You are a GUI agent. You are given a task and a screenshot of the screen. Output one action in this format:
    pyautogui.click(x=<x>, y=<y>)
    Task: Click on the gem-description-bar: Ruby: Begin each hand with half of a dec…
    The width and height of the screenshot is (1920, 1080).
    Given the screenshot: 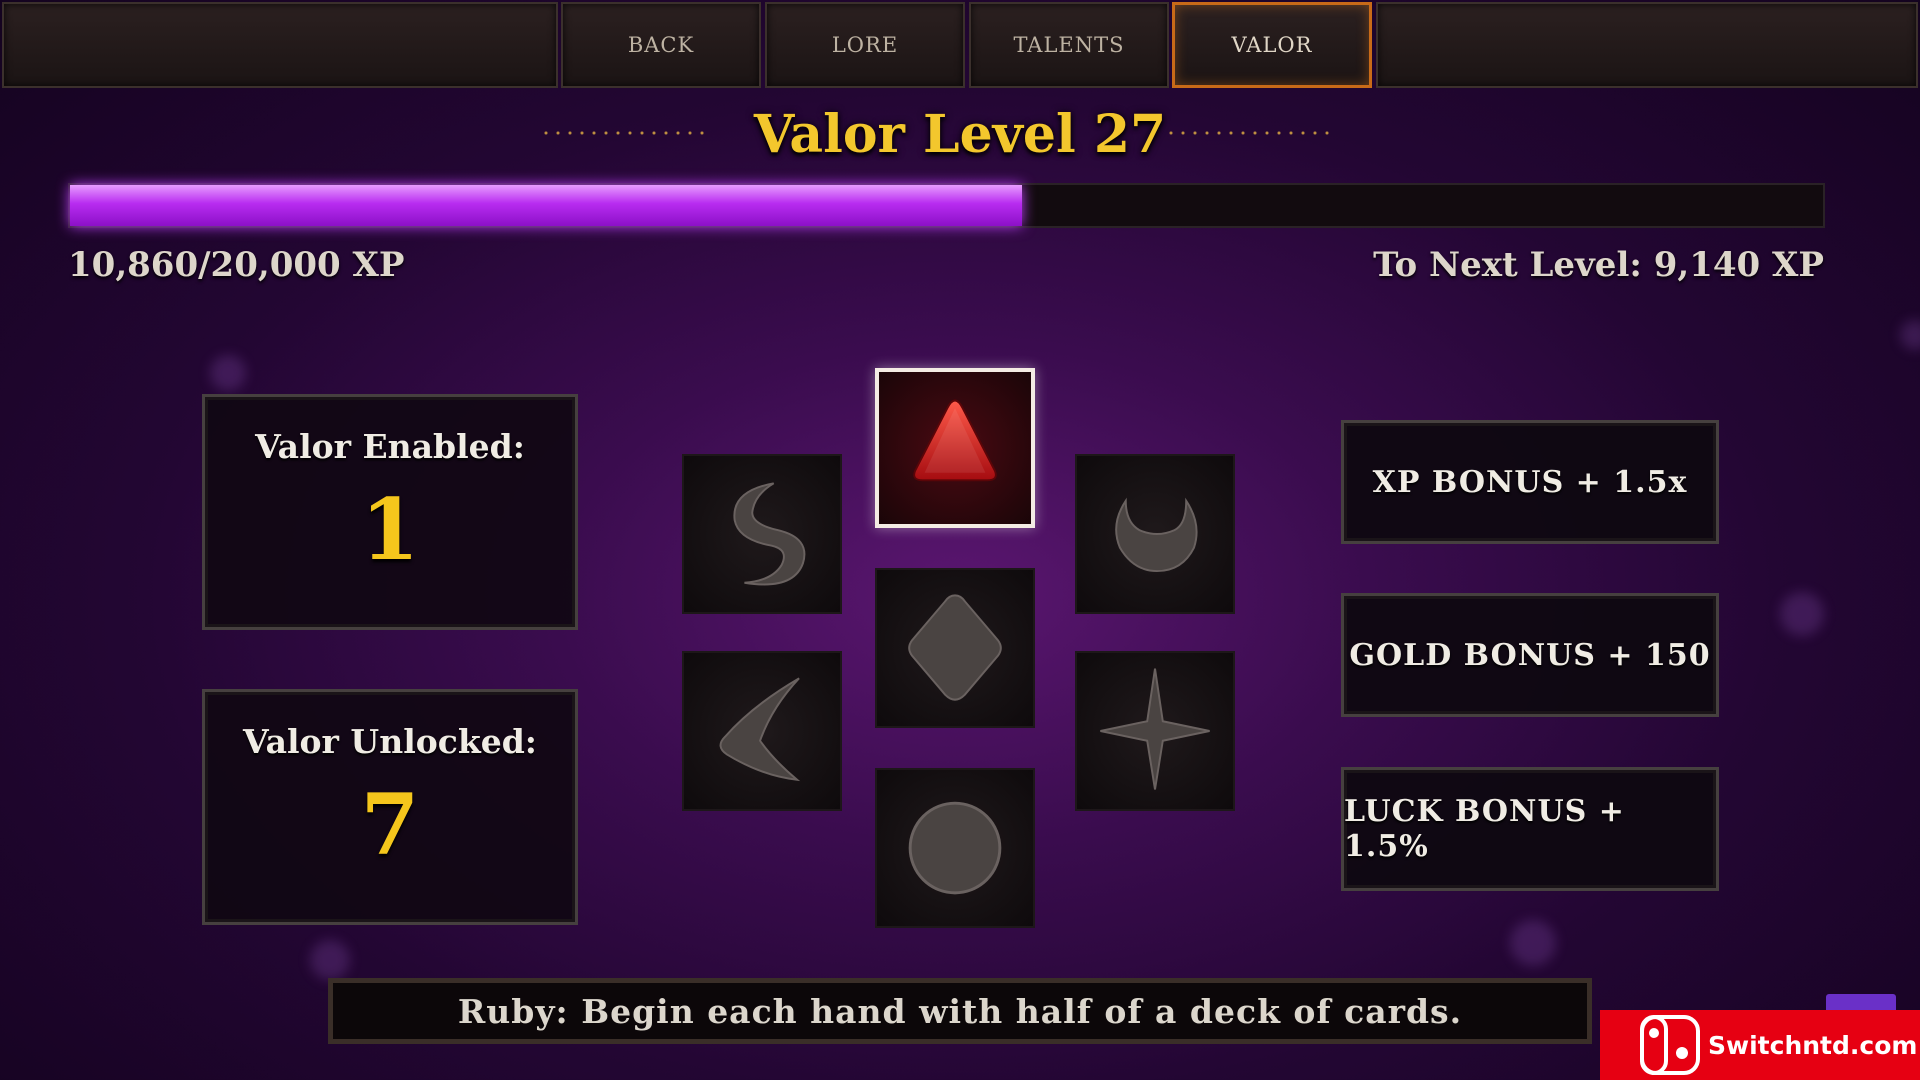 What is the action you would take?
    pyautogui.click(x=960, y=1011)
    